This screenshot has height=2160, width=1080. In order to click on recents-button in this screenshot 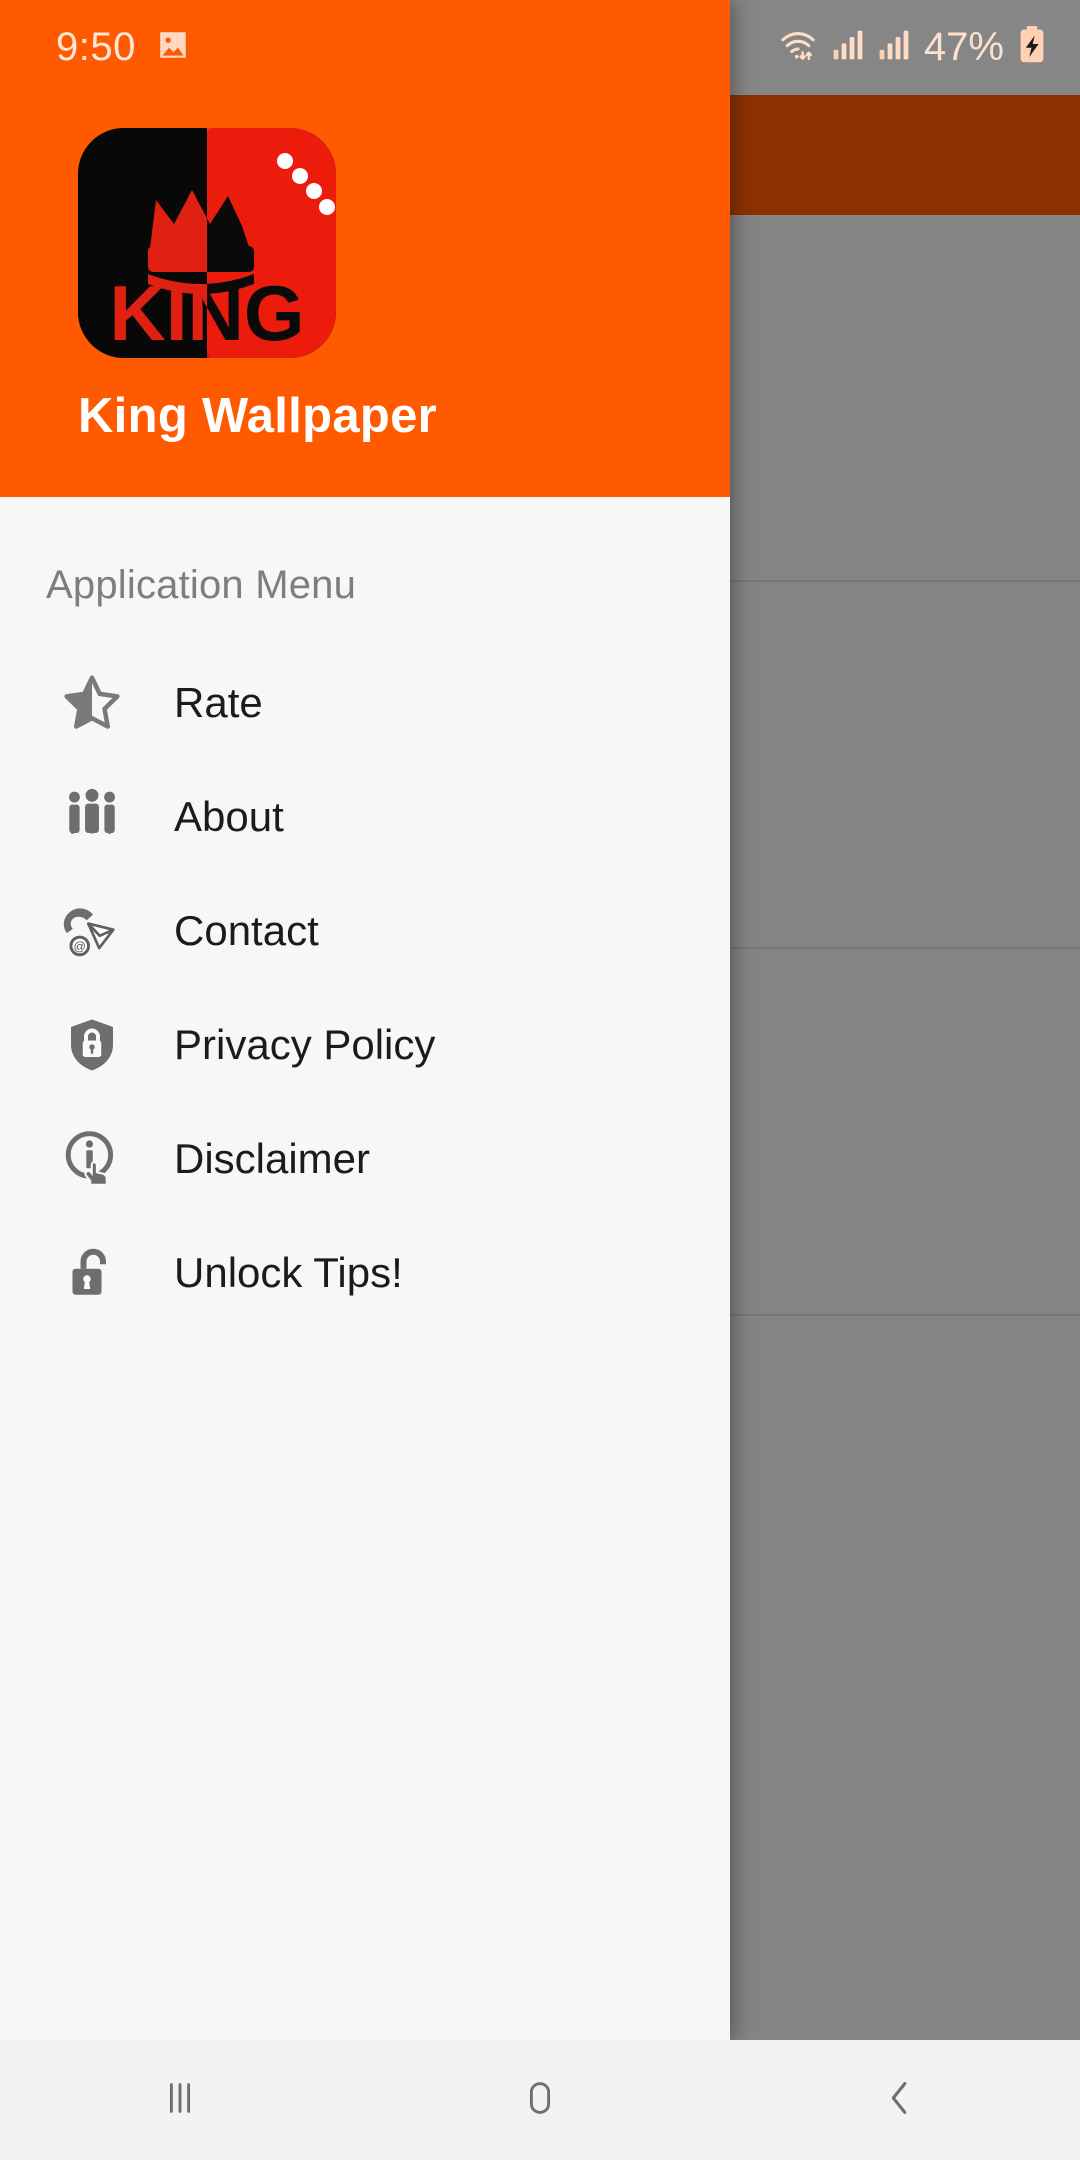, I will do `click(180, 2100)`.